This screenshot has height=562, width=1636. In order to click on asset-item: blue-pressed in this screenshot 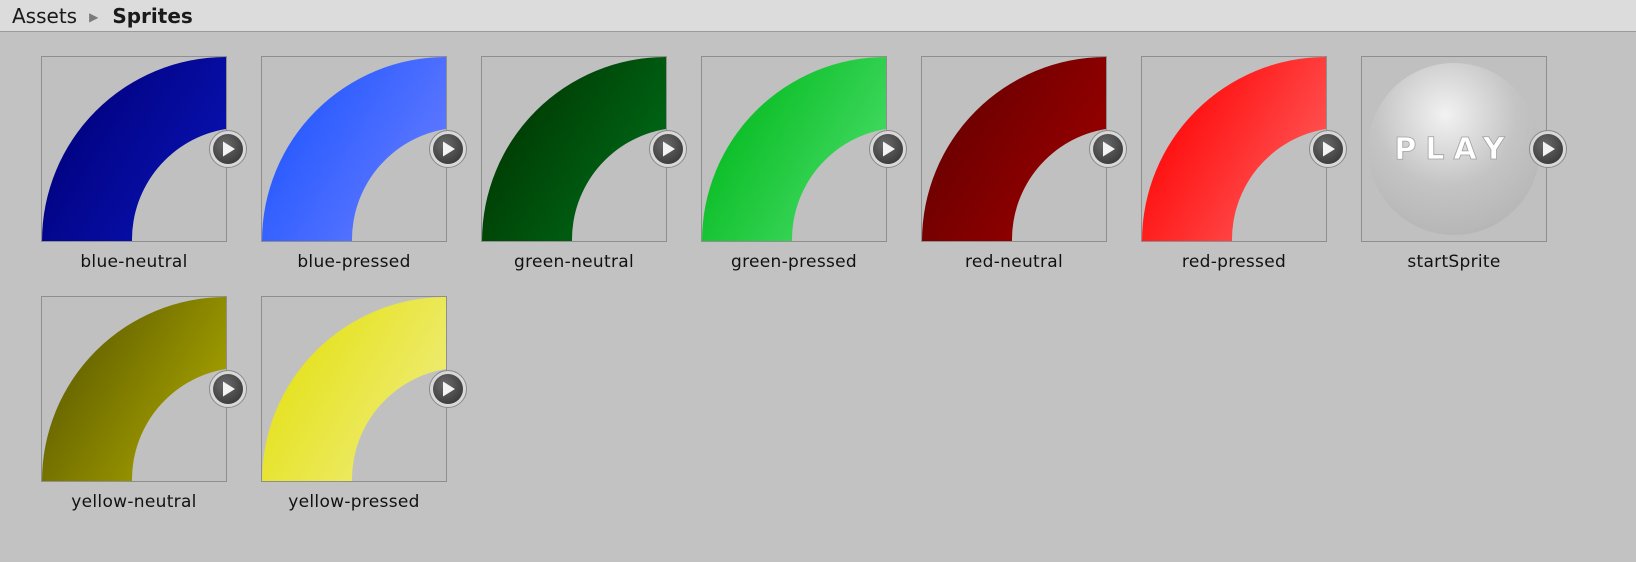, I will do `click(364, 171)`.